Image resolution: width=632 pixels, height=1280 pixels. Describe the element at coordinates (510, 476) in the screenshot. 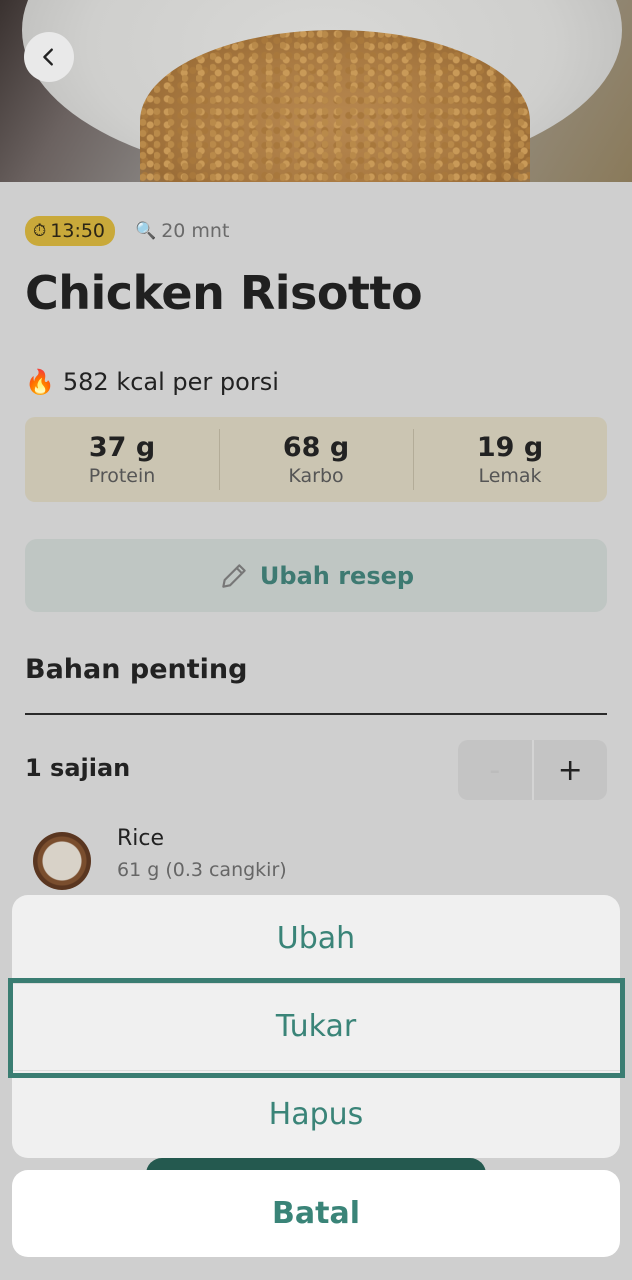

I see `macro-label: Lemak` at that location.